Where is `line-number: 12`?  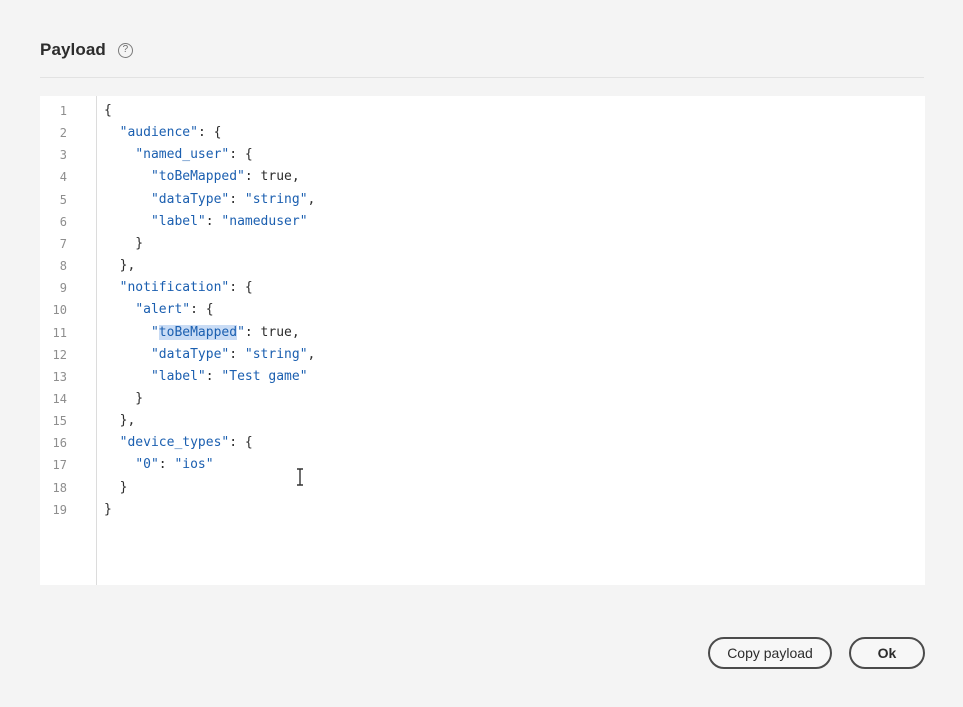 line-number: 12 is located at coordinates (59, 354).